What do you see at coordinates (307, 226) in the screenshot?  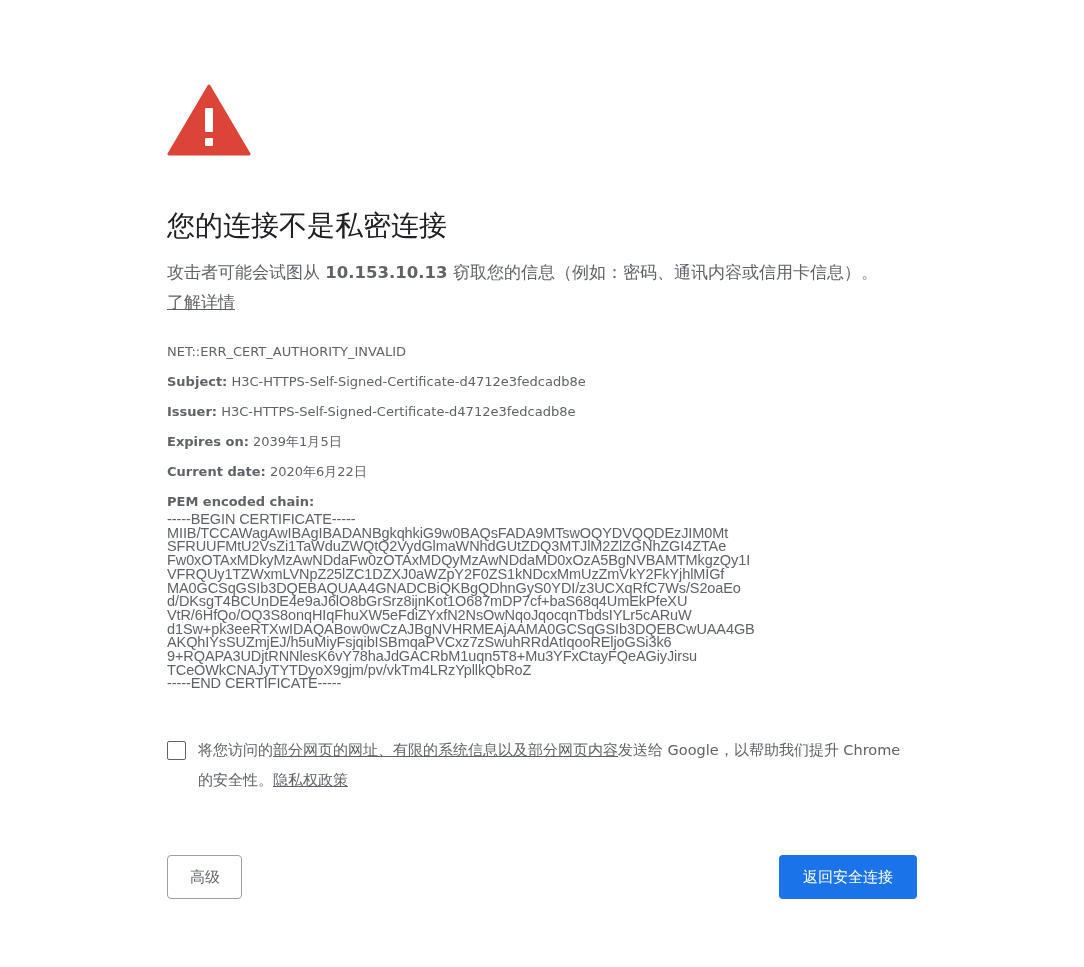 I see `page-heading: 您的连接不是私密连接` at bounding box center [307, 226].